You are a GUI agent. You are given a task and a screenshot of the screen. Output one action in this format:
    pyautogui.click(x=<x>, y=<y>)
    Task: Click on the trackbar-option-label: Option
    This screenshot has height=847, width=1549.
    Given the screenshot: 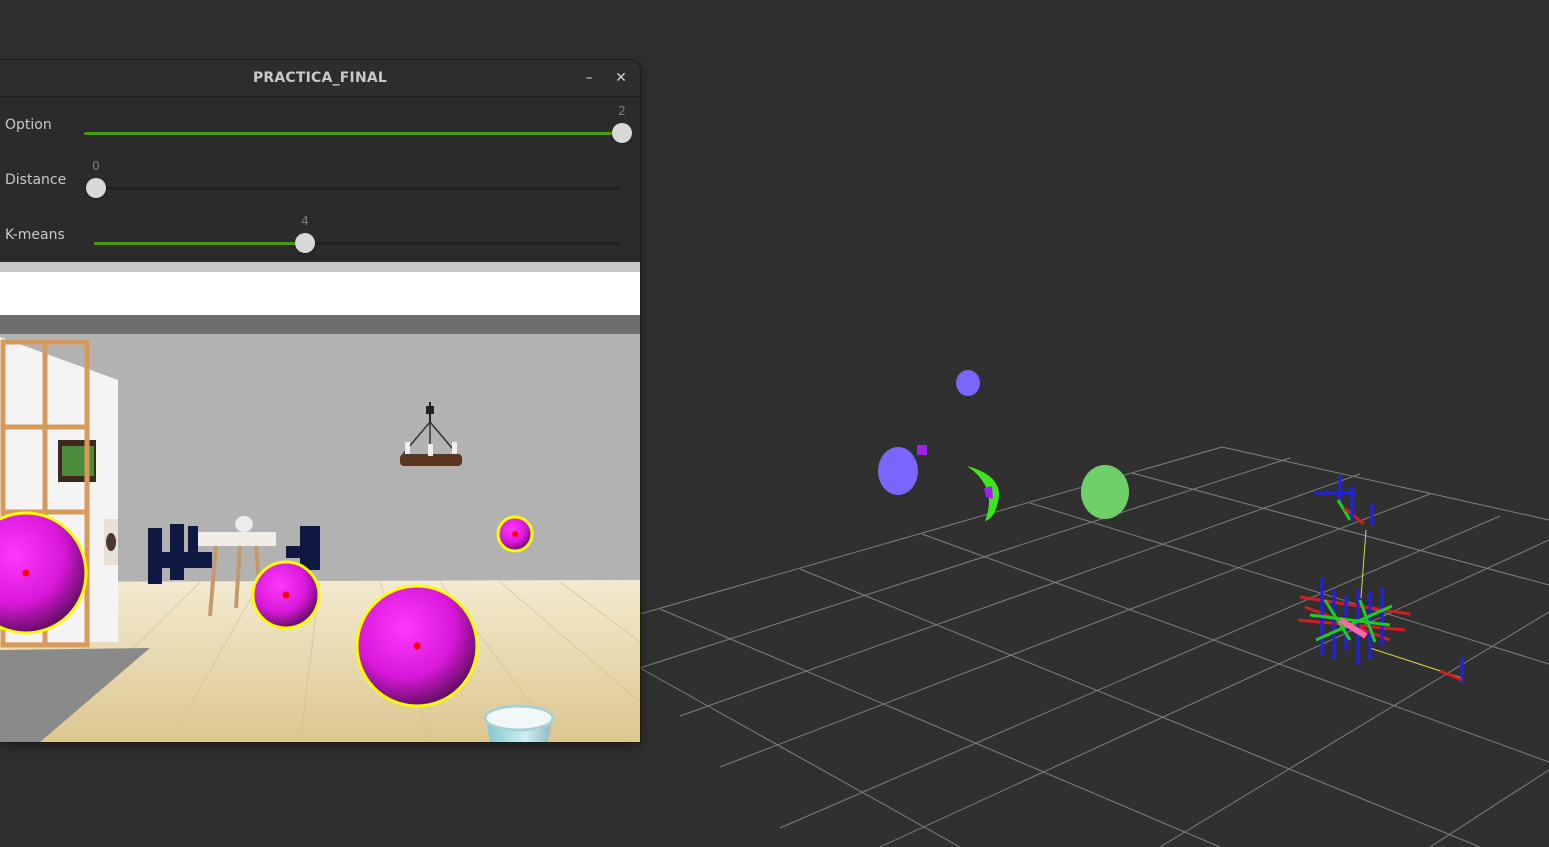 What is the action you would take?
    pyautogui.click(x=28, y=125)
    